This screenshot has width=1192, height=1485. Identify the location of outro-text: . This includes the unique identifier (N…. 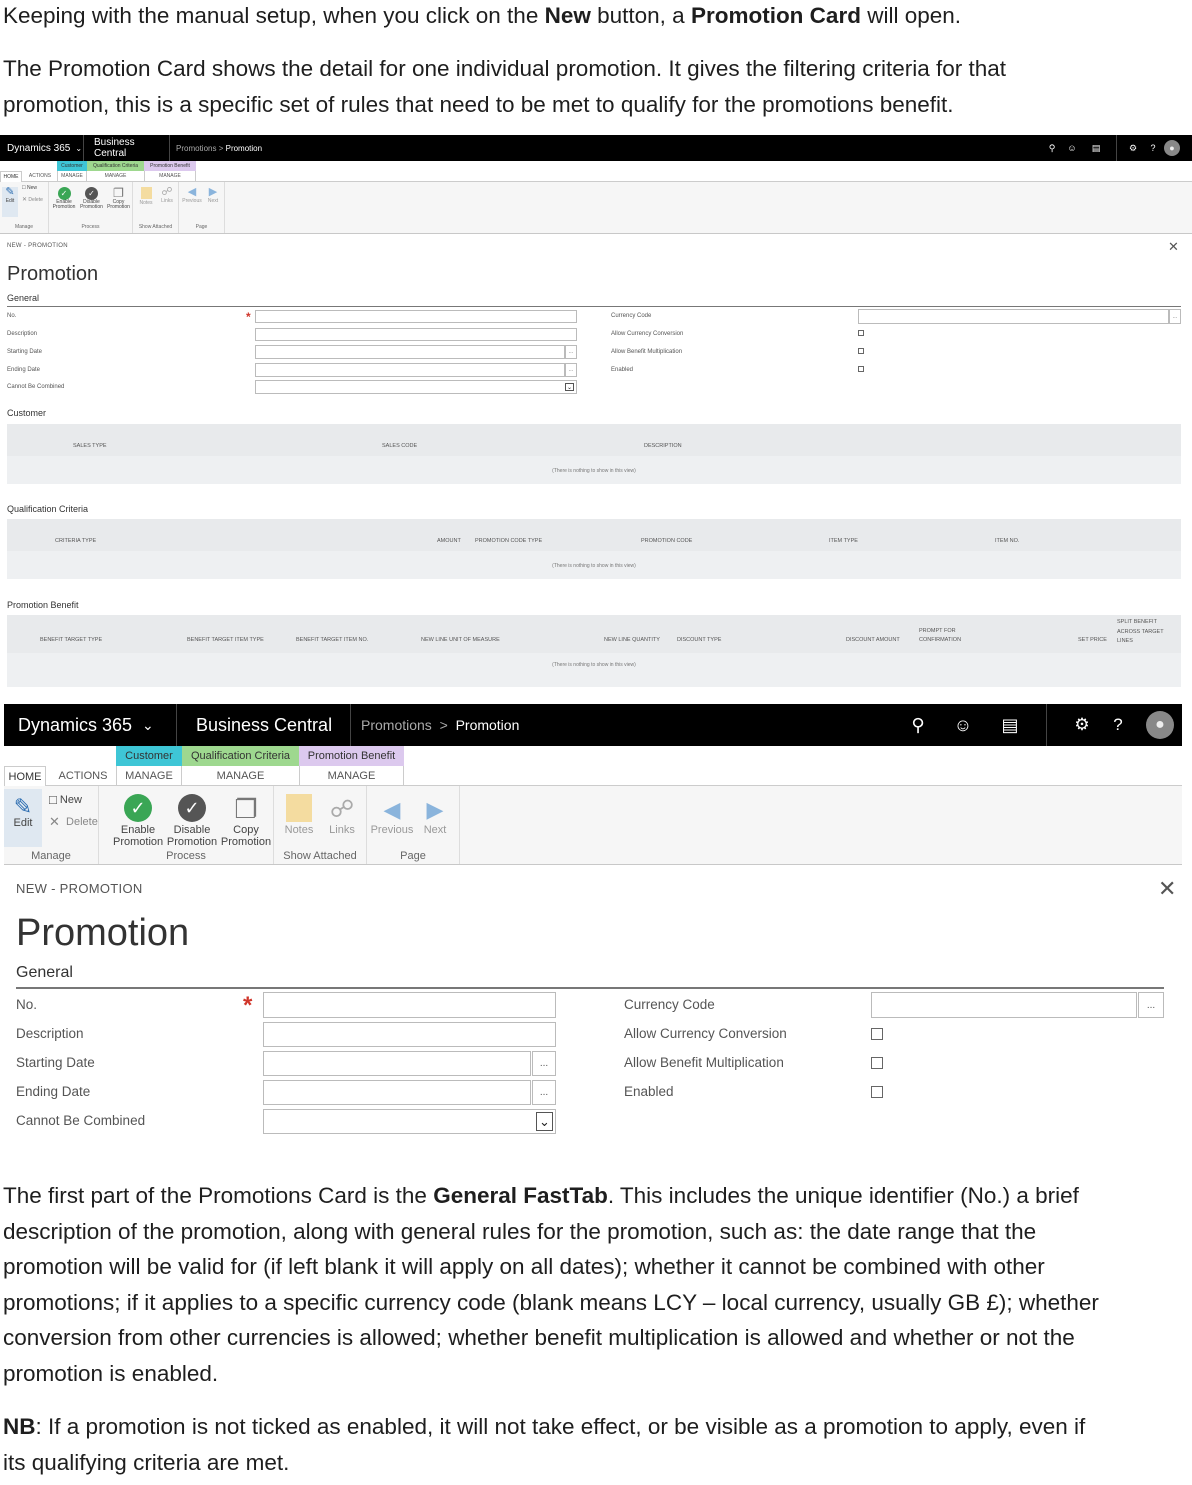
(843, 1195).